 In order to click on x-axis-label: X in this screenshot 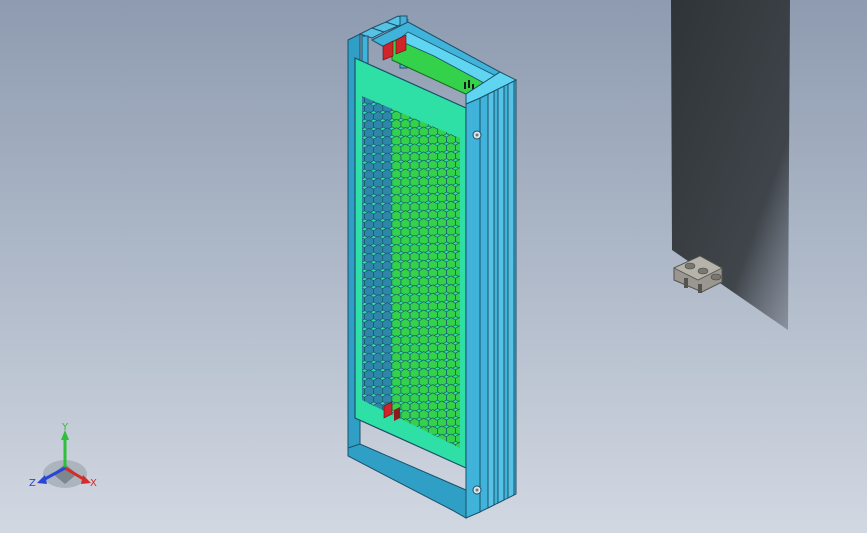, I will do `click(93, 483)`.